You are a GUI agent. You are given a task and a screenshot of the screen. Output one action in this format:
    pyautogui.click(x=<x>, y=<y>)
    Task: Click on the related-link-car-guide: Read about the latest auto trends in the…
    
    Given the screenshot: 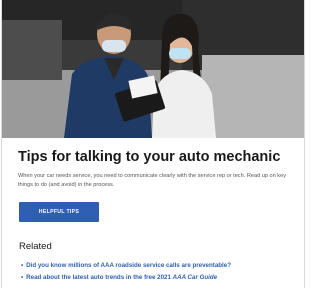 What is the action you would take?
    pyautogui.click(x=121, y=277)
    